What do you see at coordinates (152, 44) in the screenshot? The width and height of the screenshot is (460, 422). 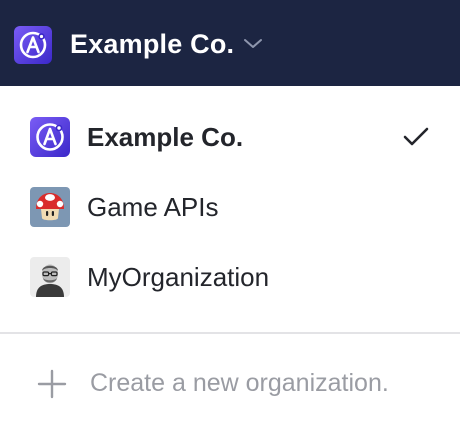 I see `current-org-name: Example Co.` at bounding box center [152, 44].